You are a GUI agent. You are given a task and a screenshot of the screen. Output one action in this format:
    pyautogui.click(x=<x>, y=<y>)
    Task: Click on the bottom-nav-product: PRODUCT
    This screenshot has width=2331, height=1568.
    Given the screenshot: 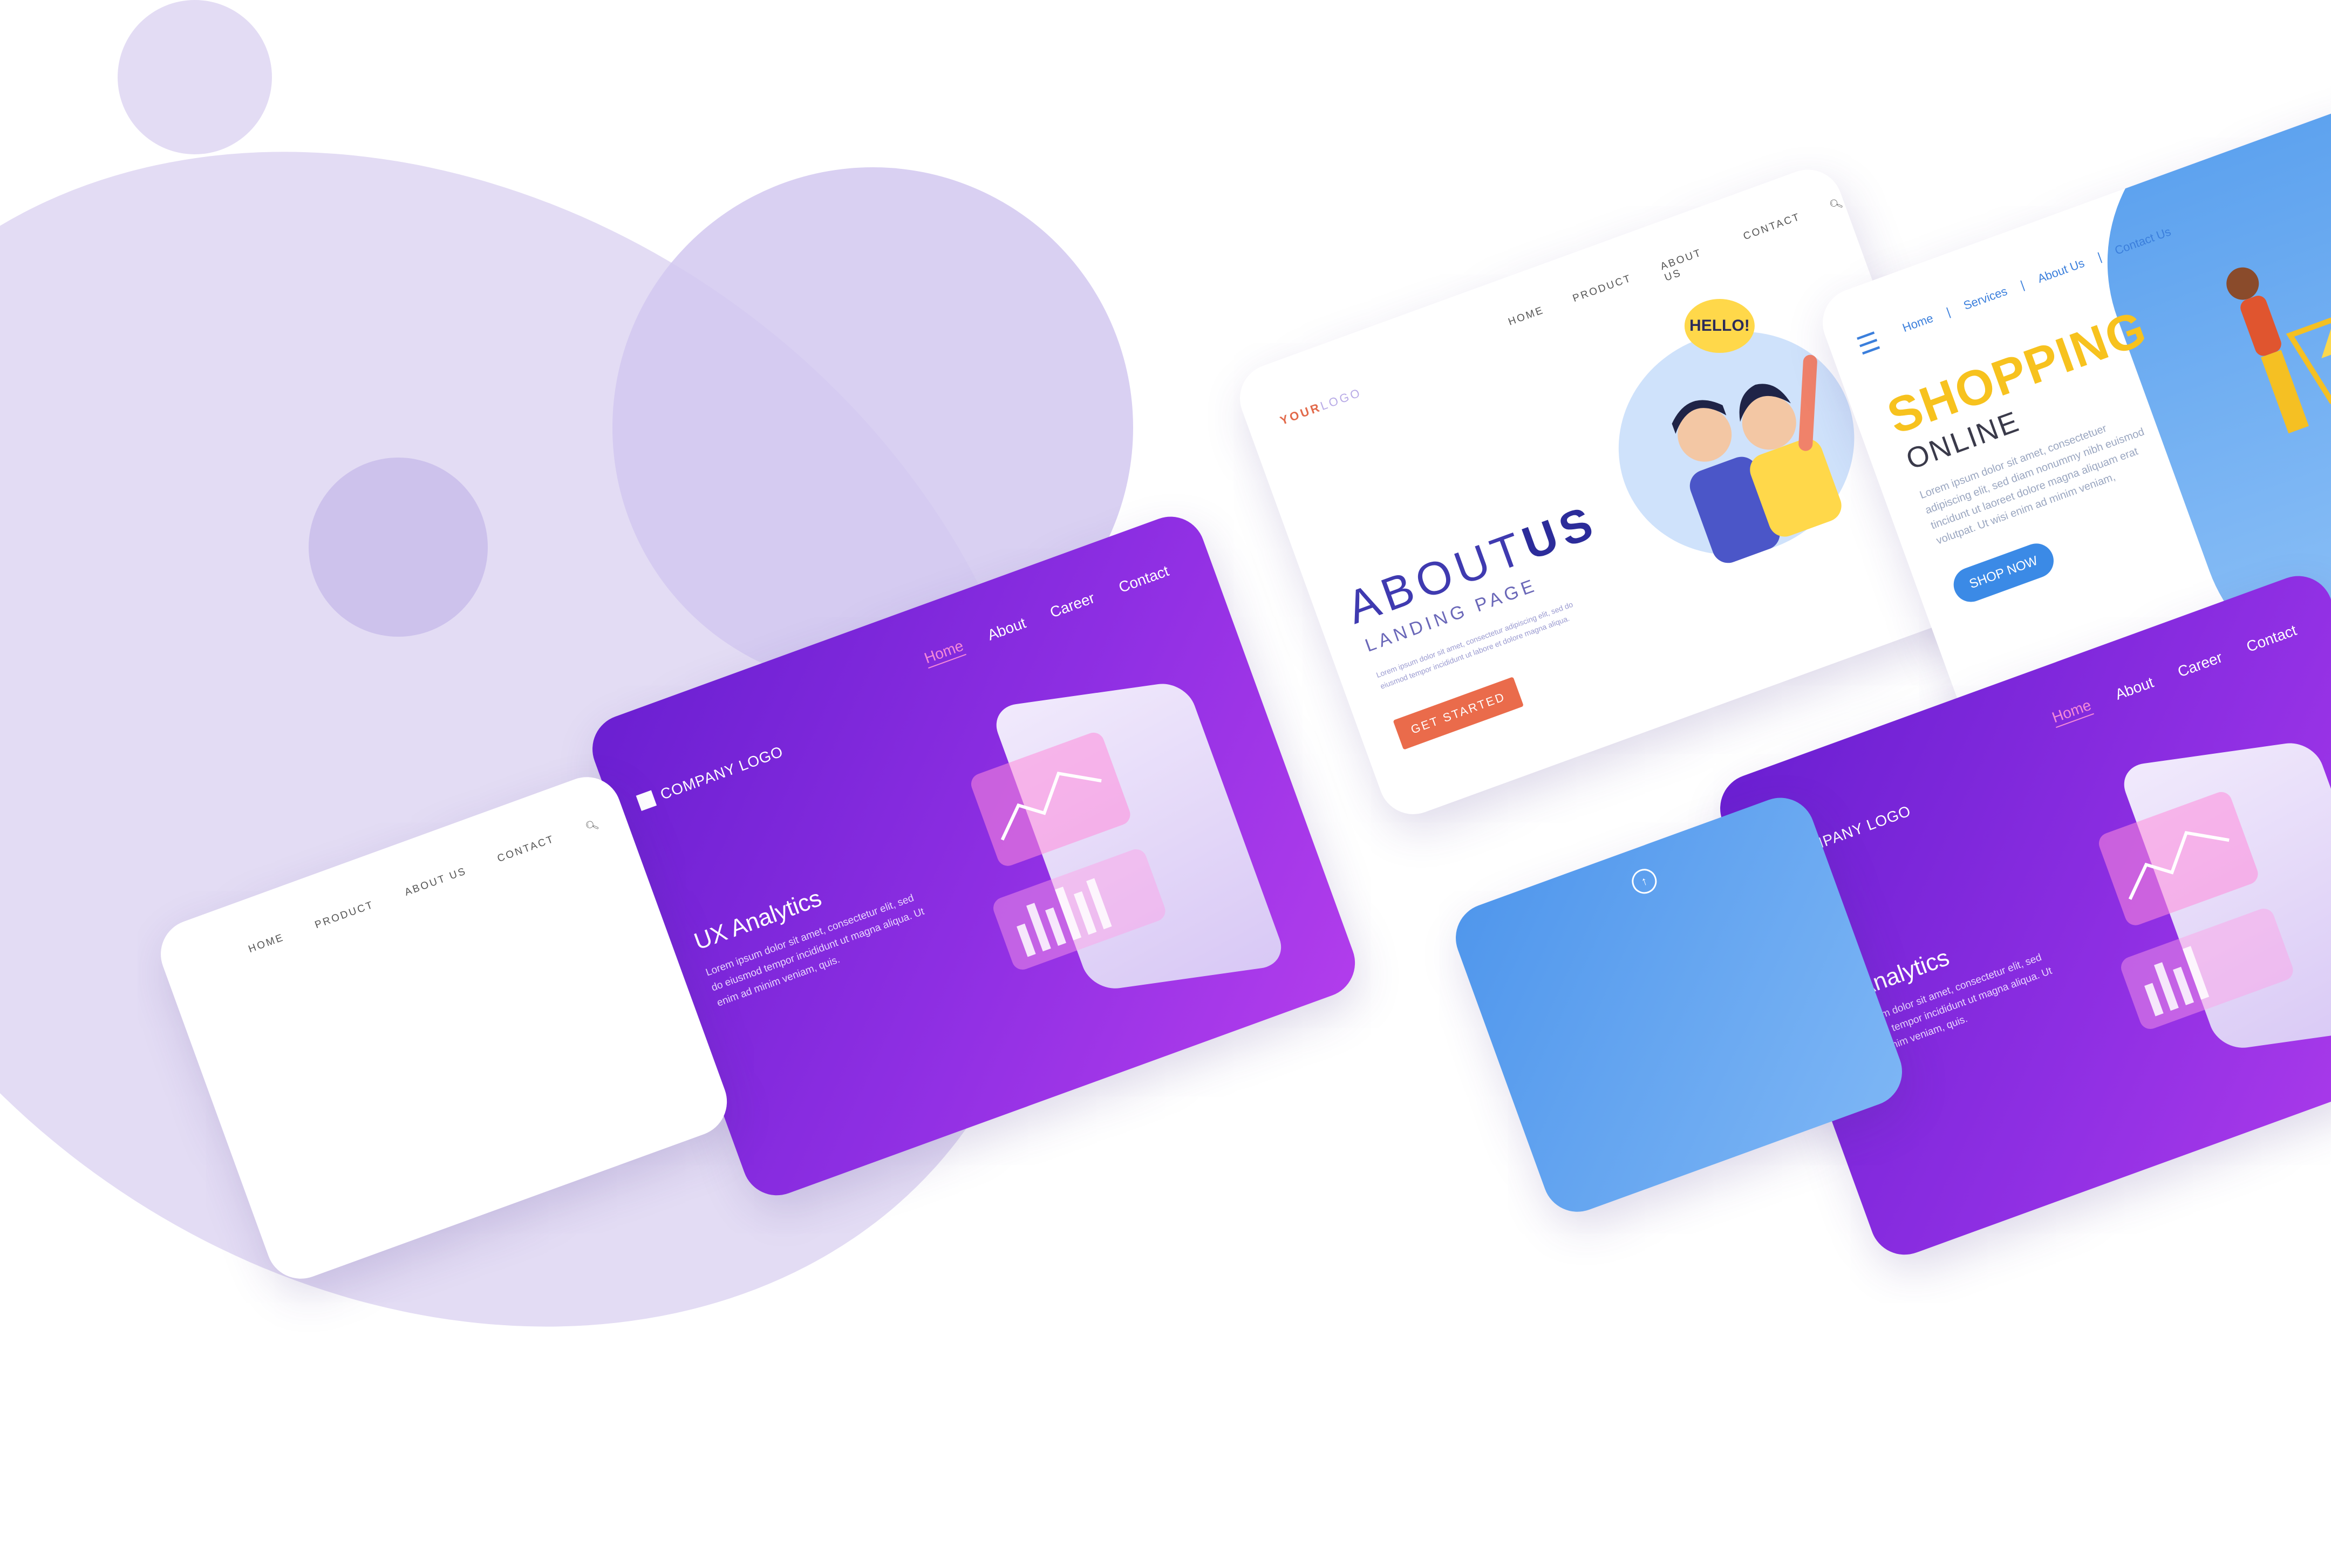 What is the action you would take?
    pyautogui.click(x=344, y=915)
    